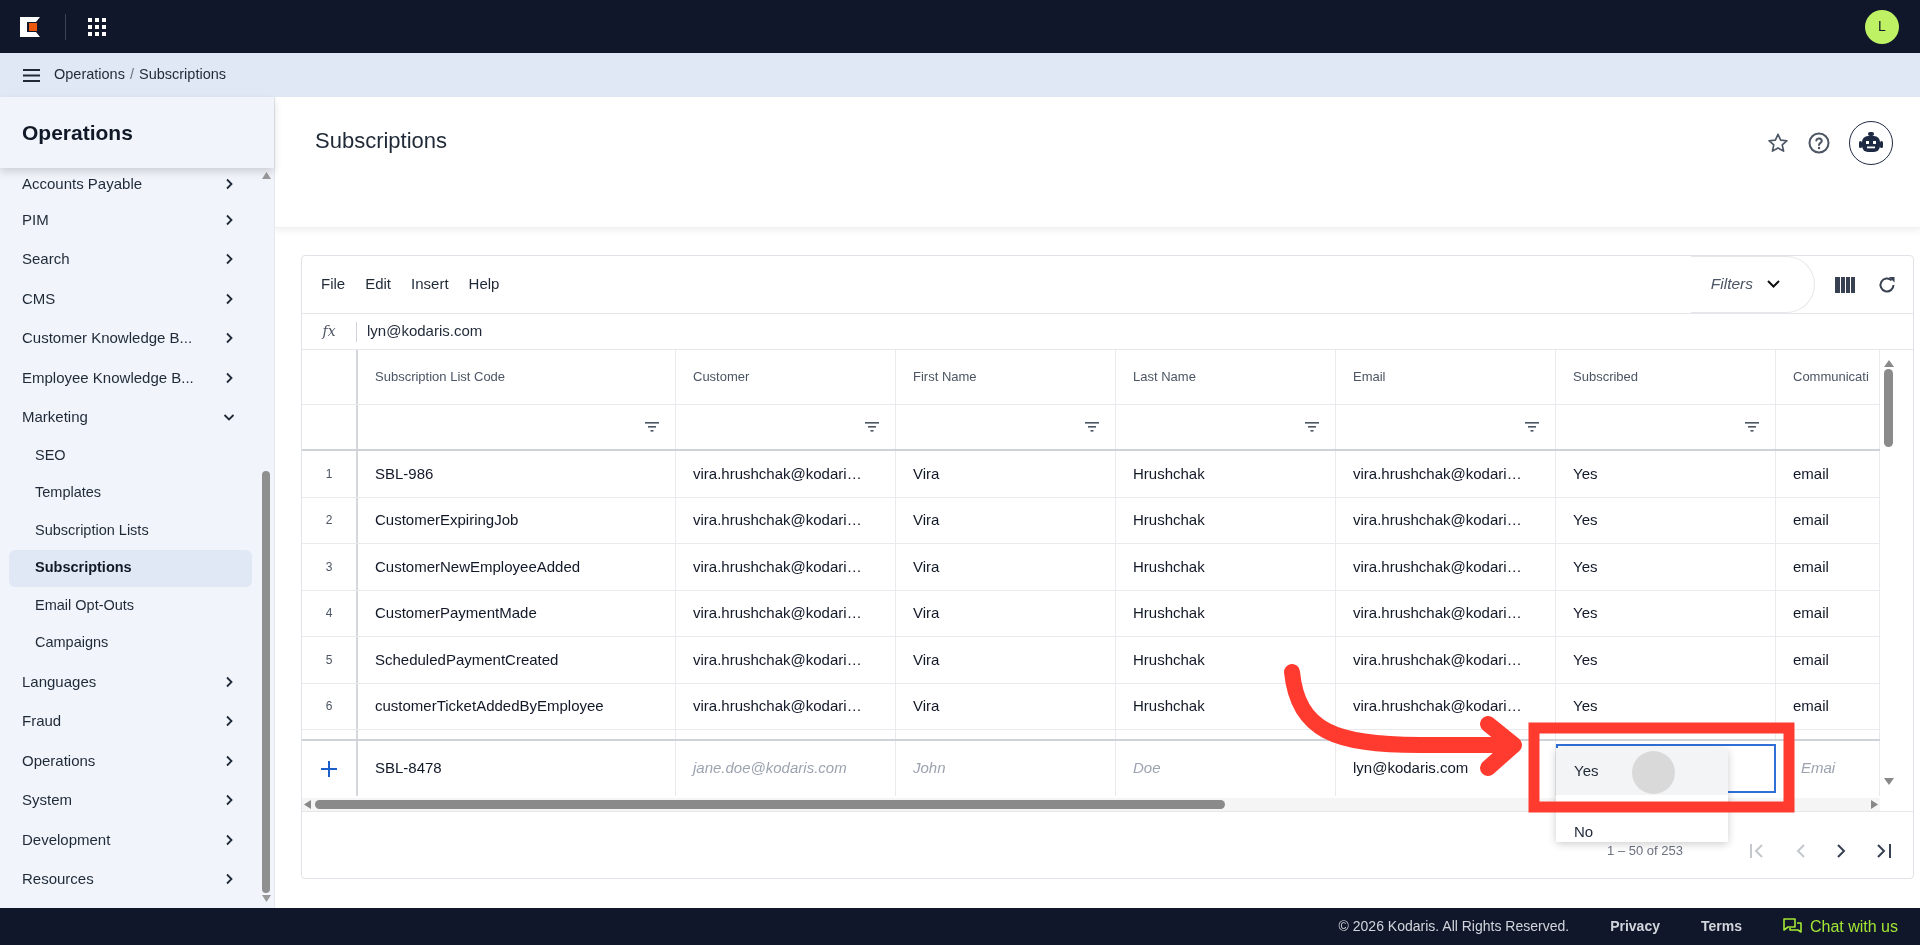 Image resolution: width=1920 pixels, height=945 pixels. Describe the element at coordinates (467, 659) in the screenshot. I see `table-cell: ScheduledPaymentCreated` at that location.